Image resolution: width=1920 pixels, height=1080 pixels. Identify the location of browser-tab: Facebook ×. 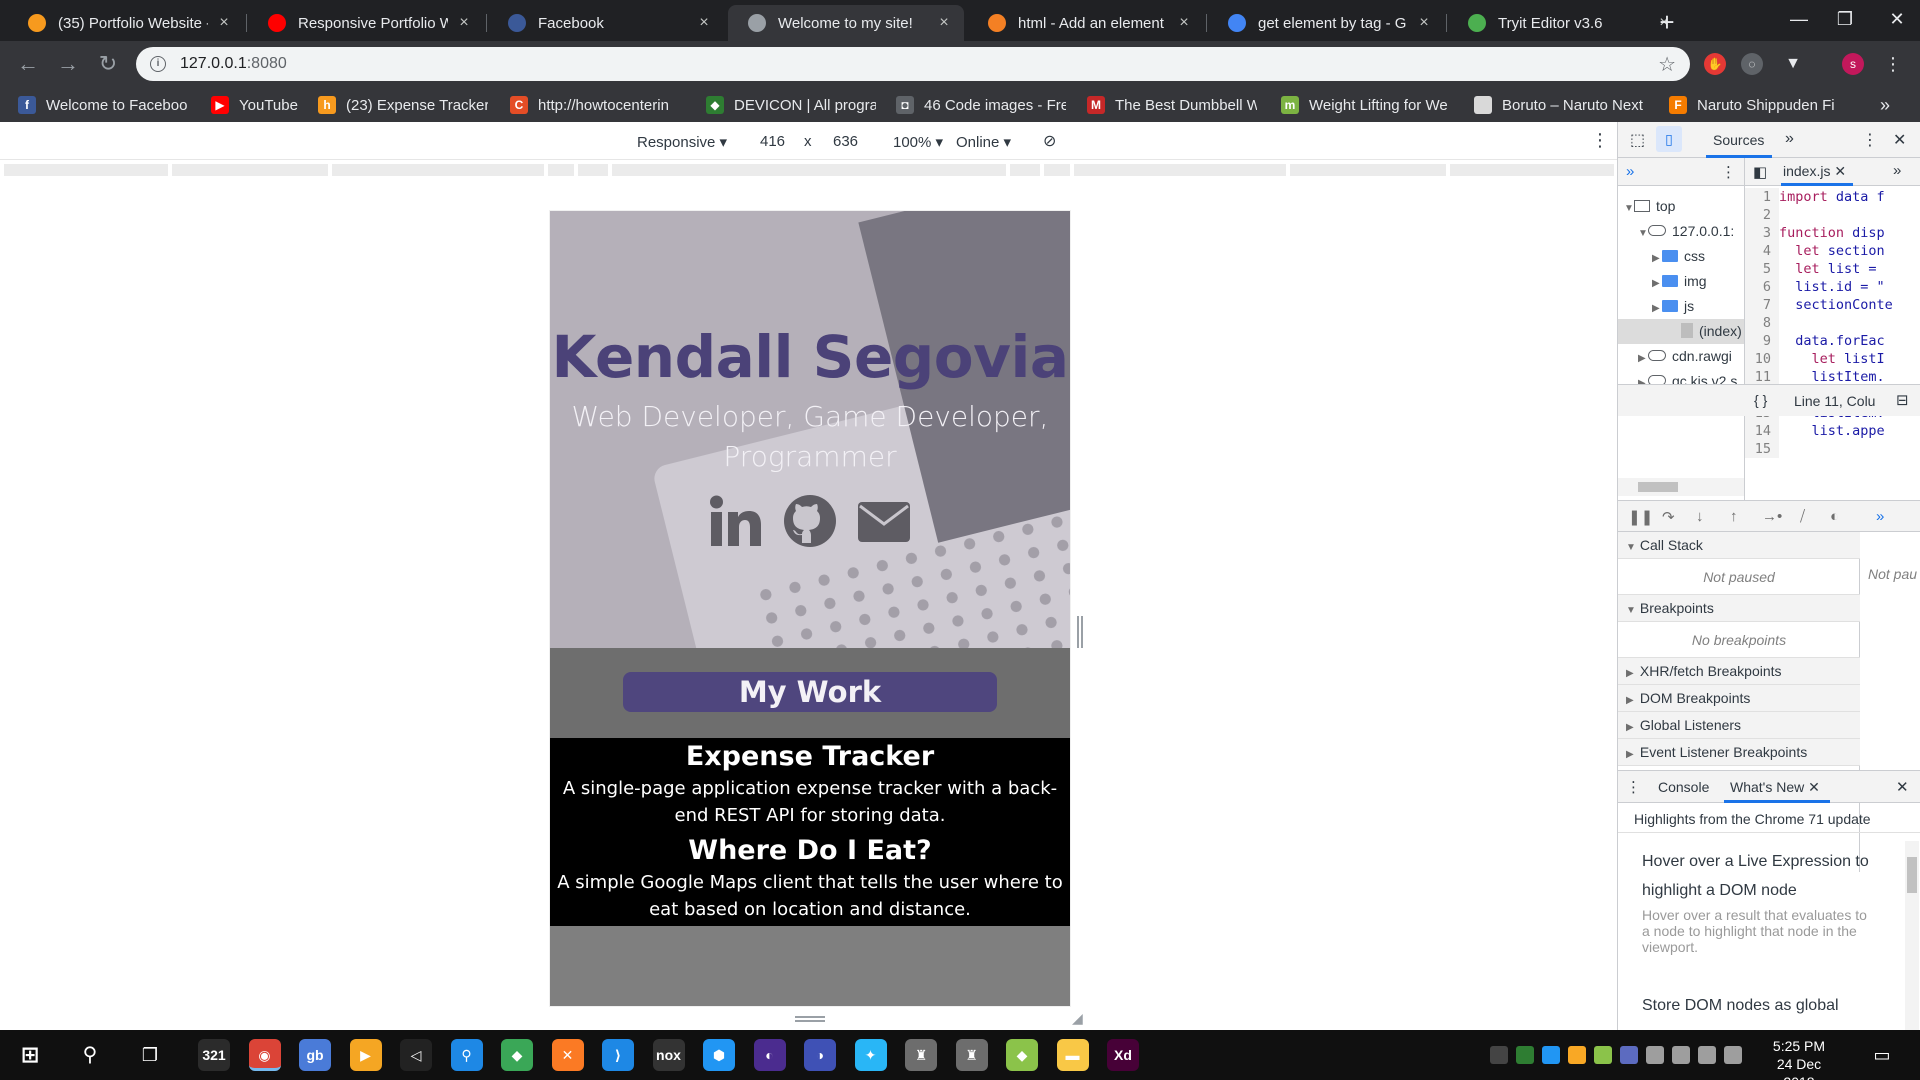
(606, 23).